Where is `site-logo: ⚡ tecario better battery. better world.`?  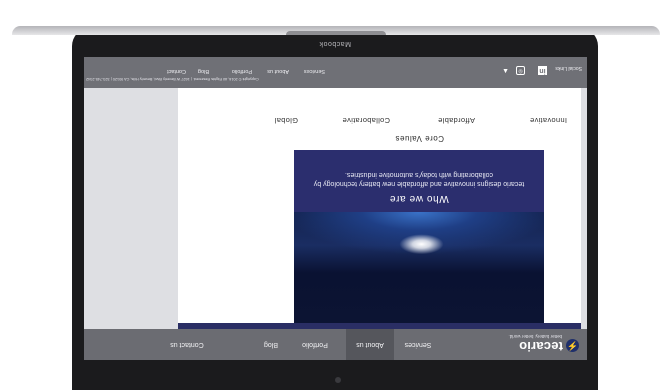
site-logo: ⚡ tecario better battery. better world. is located at coordinates (544, 343).